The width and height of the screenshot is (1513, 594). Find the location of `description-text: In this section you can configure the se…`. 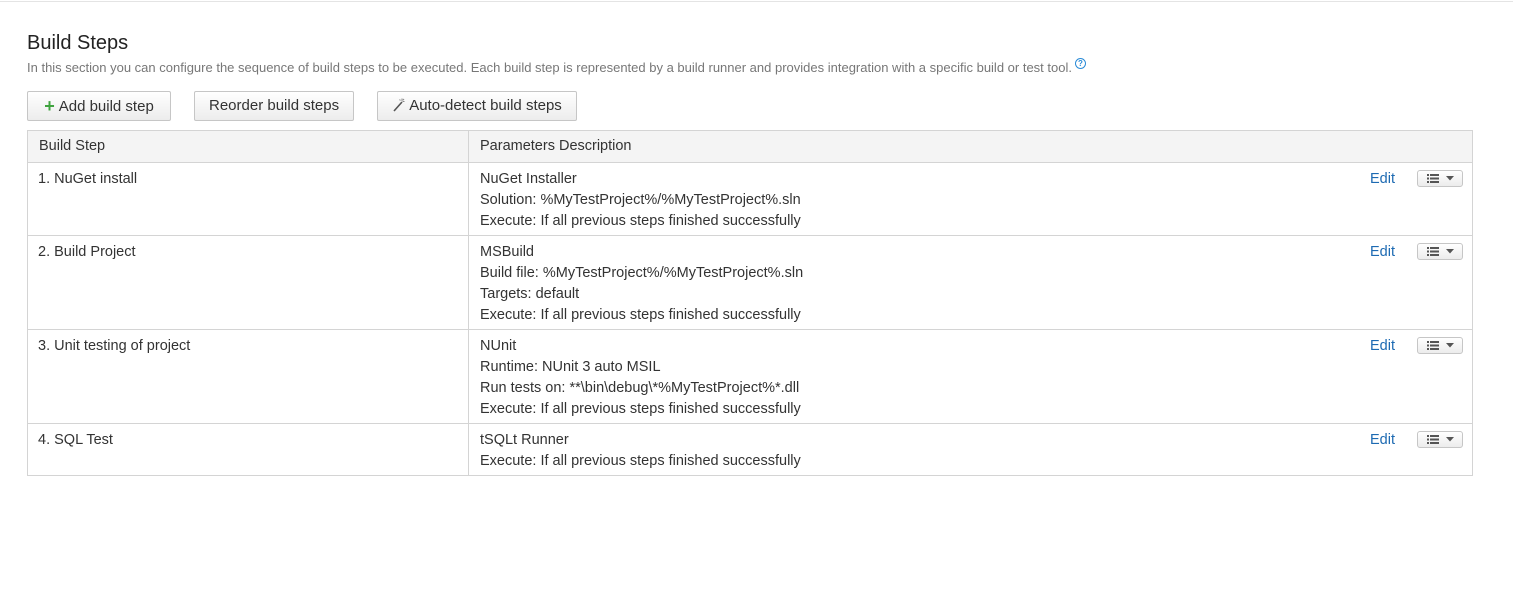

description-text: In this section you can configure the se… is located at coordinates (549, 67).